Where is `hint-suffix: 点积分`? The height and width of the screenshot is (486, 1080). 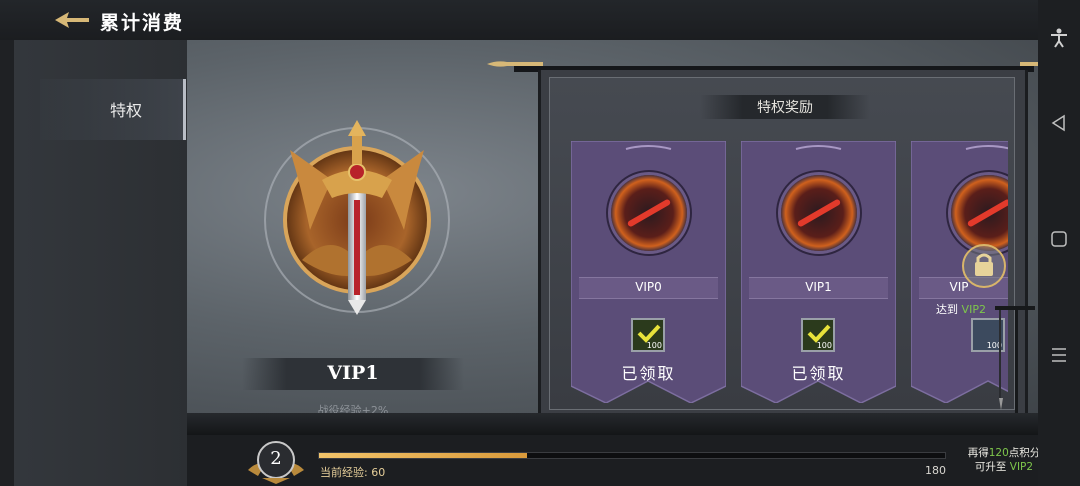
hint-suffix: 点积分 is located at coordinates (1024, 453).